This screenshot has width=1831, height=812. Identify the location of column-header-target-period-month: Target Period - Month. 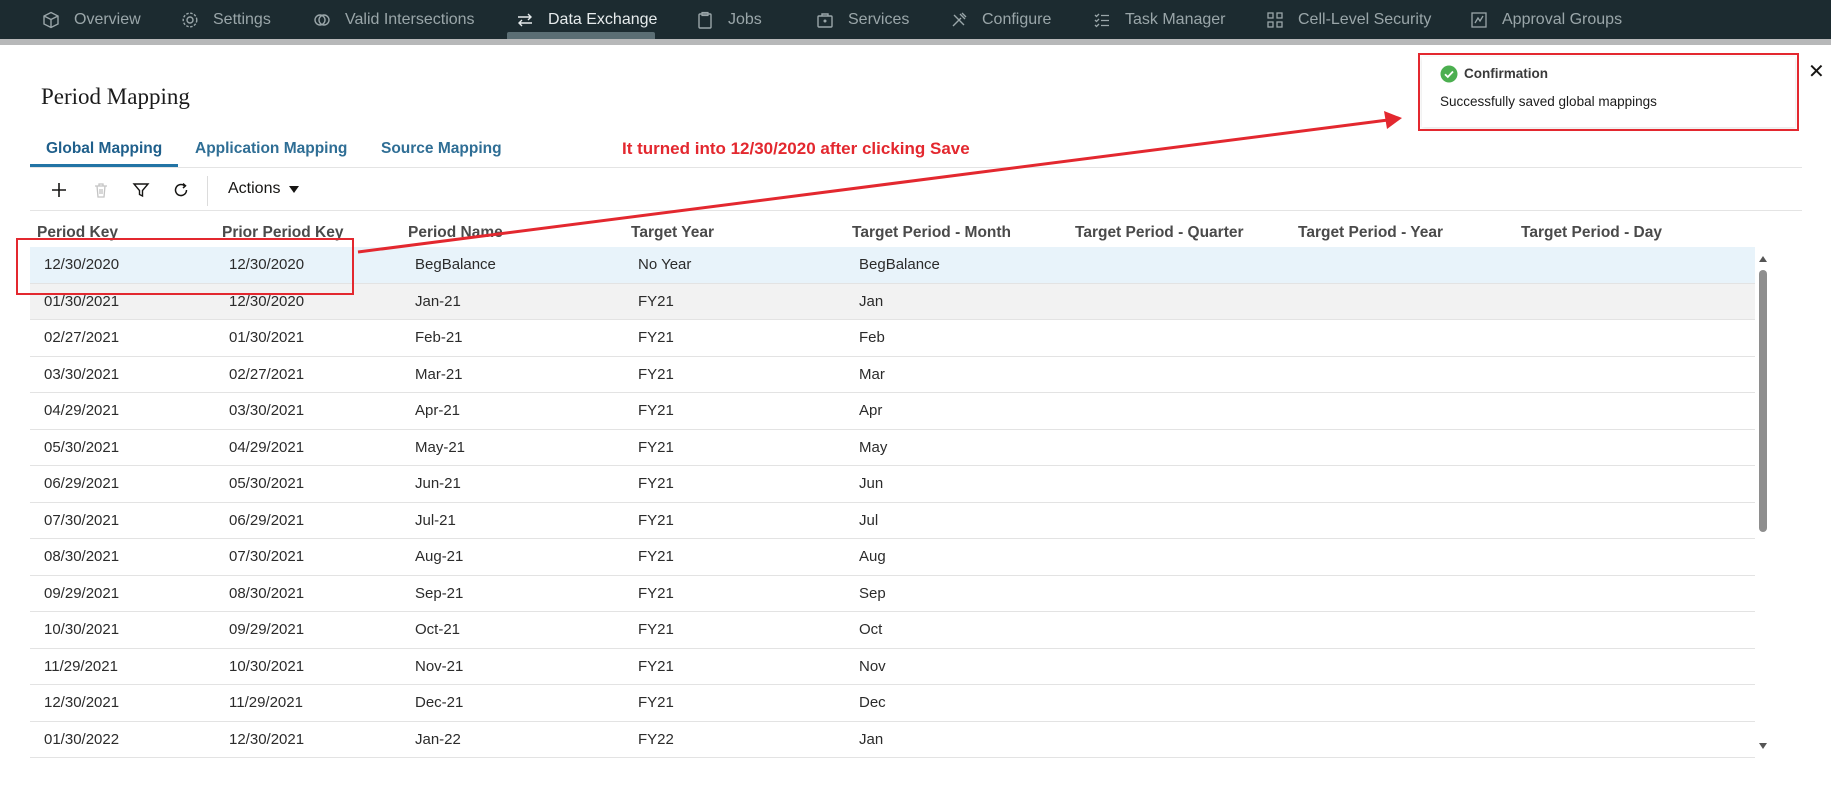
(931, 233).